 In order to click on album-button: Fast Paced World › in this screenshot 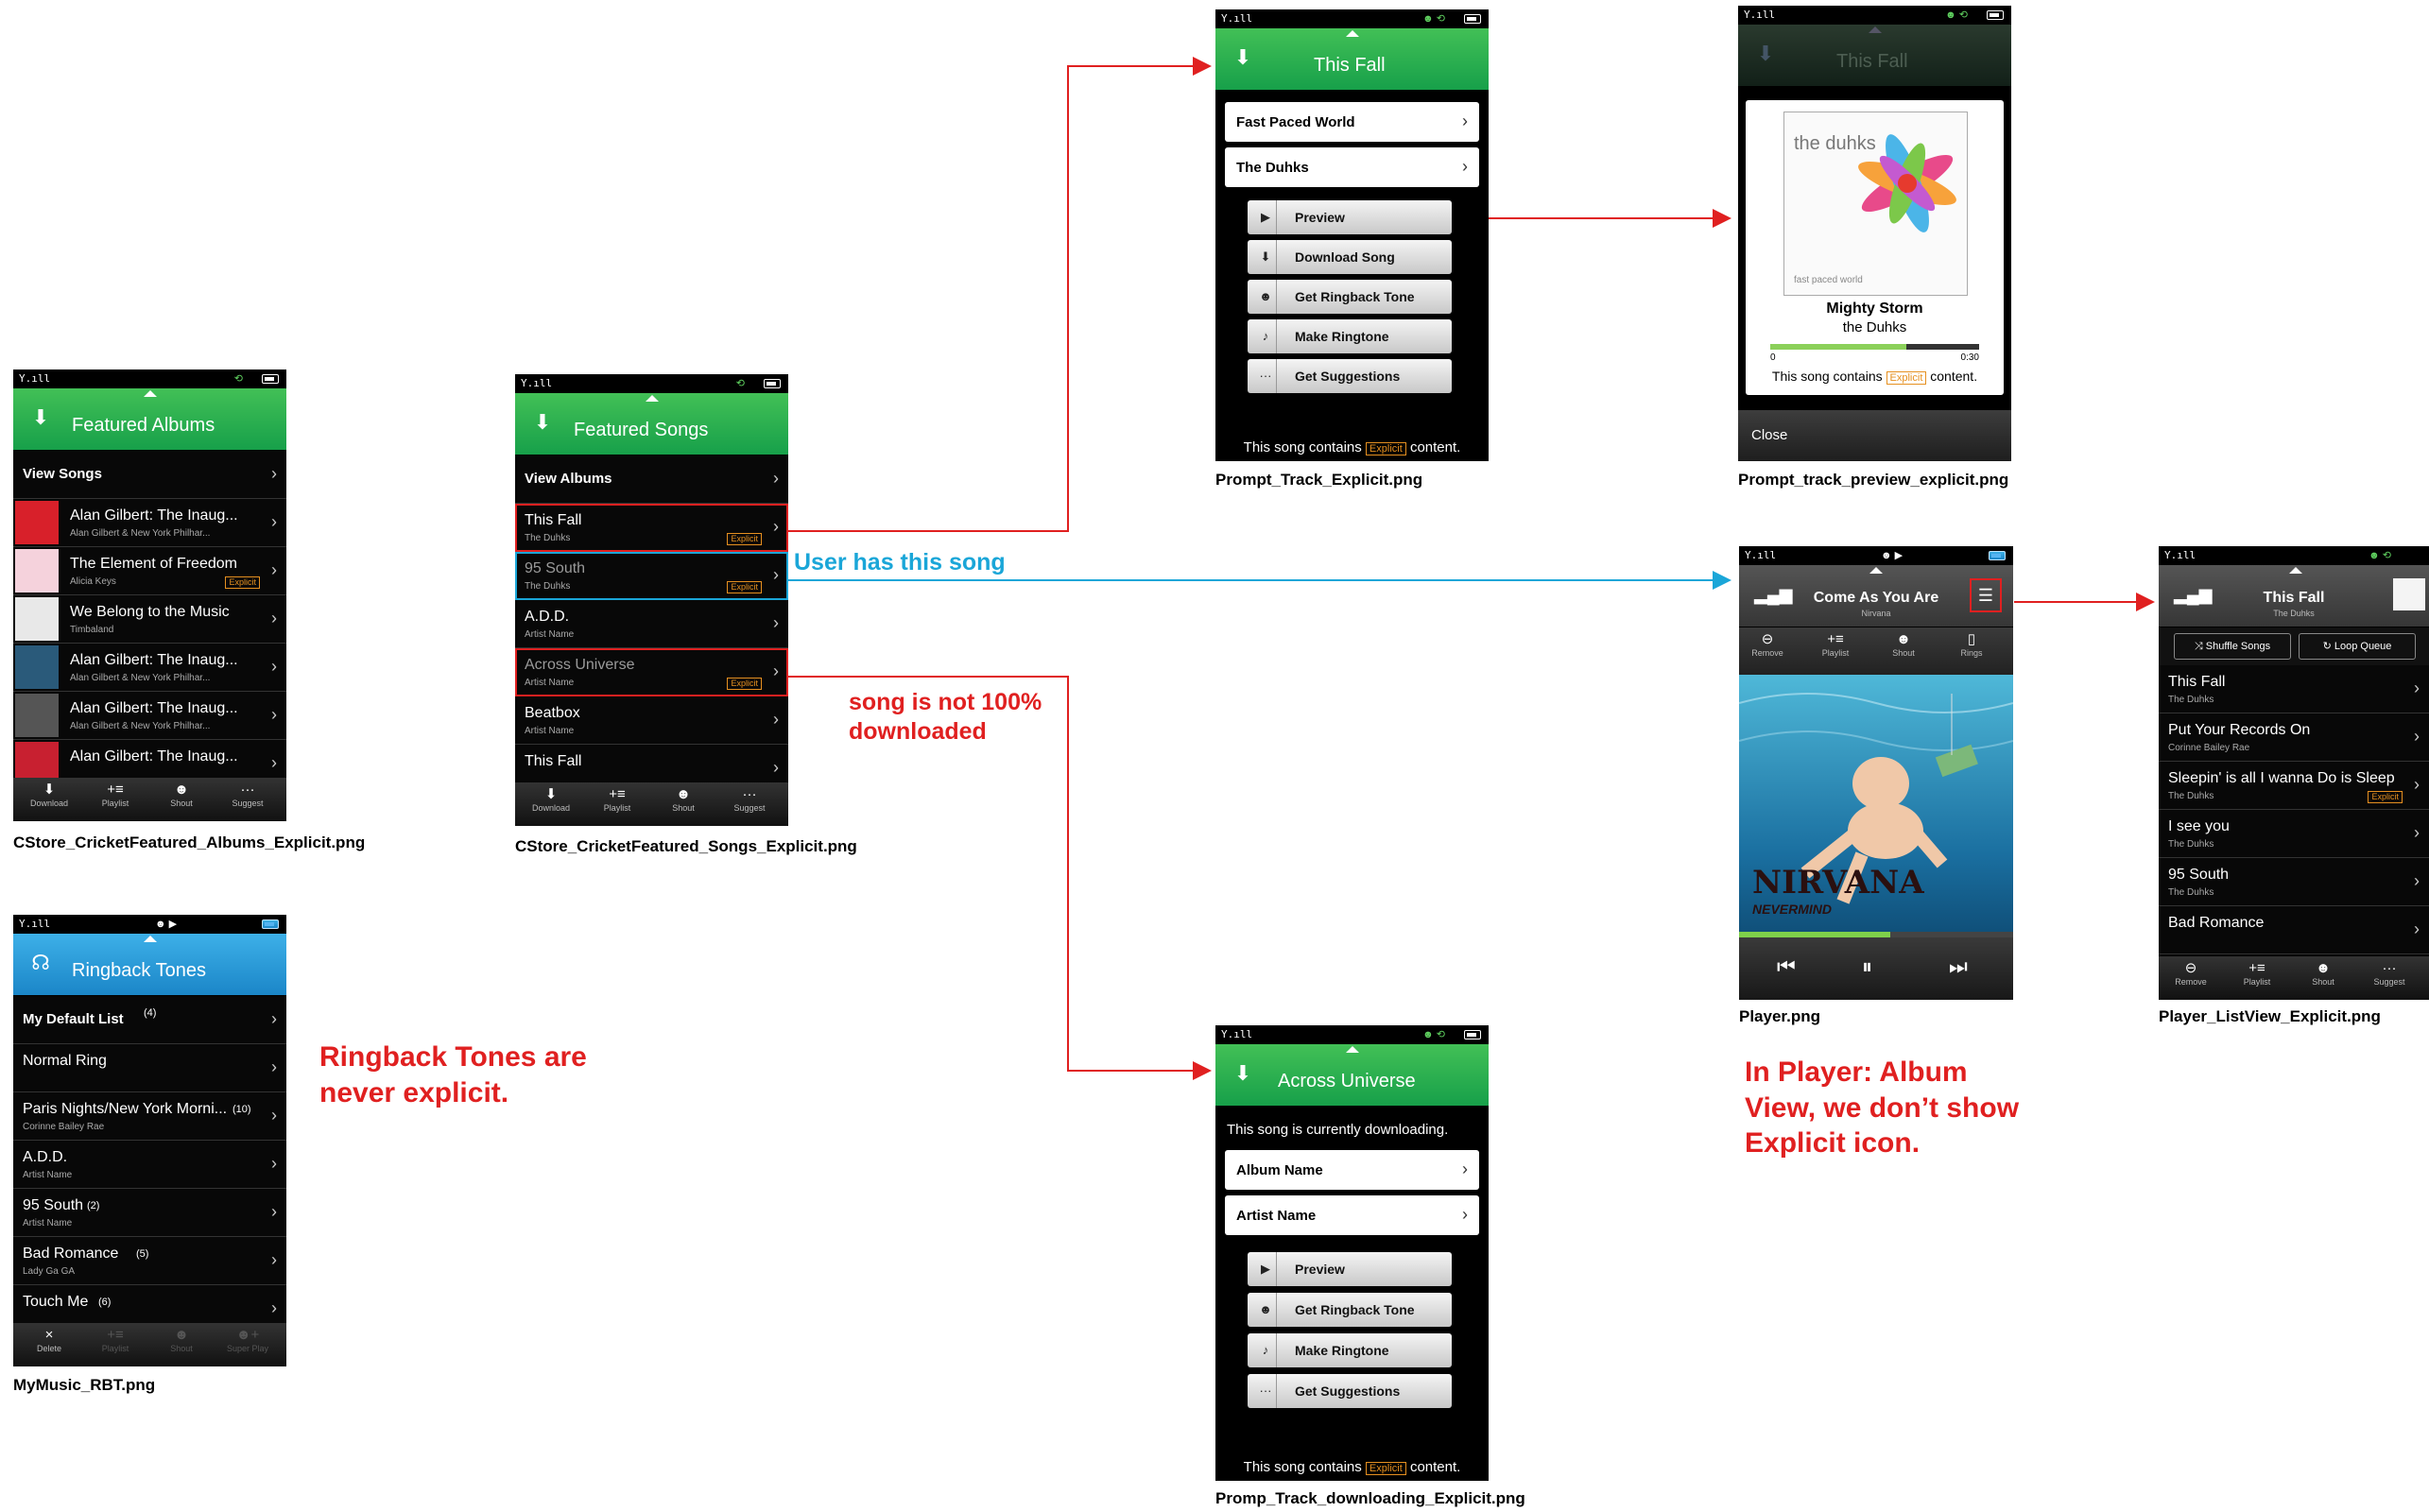, I will do `click(1352, 122)`.